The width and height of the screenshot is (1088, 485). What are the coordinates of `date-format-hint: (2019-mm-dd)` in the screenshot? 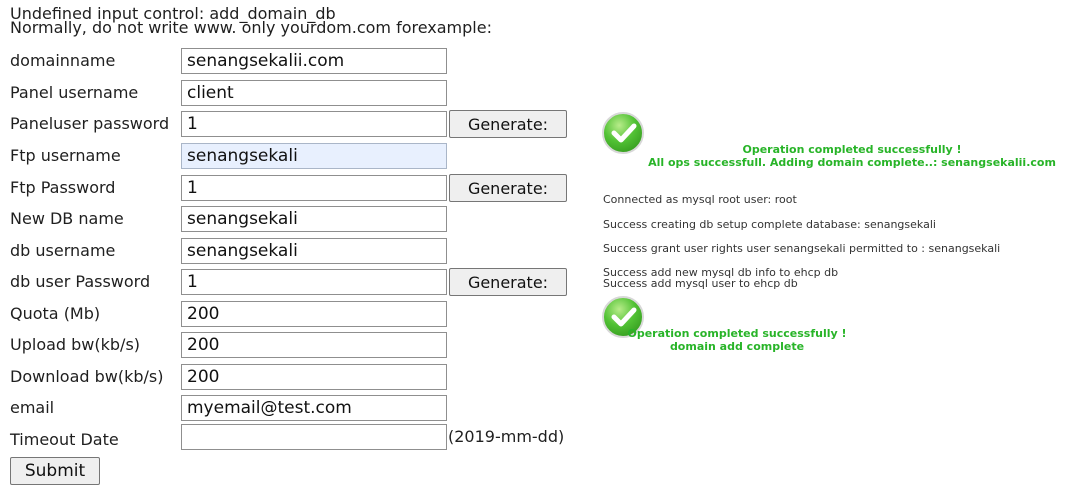 It's located at (506, 436).